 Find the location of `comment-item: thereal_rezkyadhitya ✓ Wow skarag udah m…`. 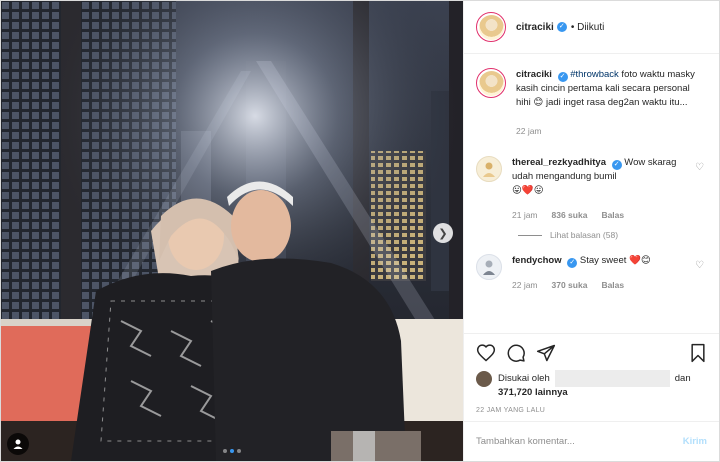

comment-item: thereal_rezkyadhitya ✓ Wow skarag udah m… is located at coordinates (591, 189).